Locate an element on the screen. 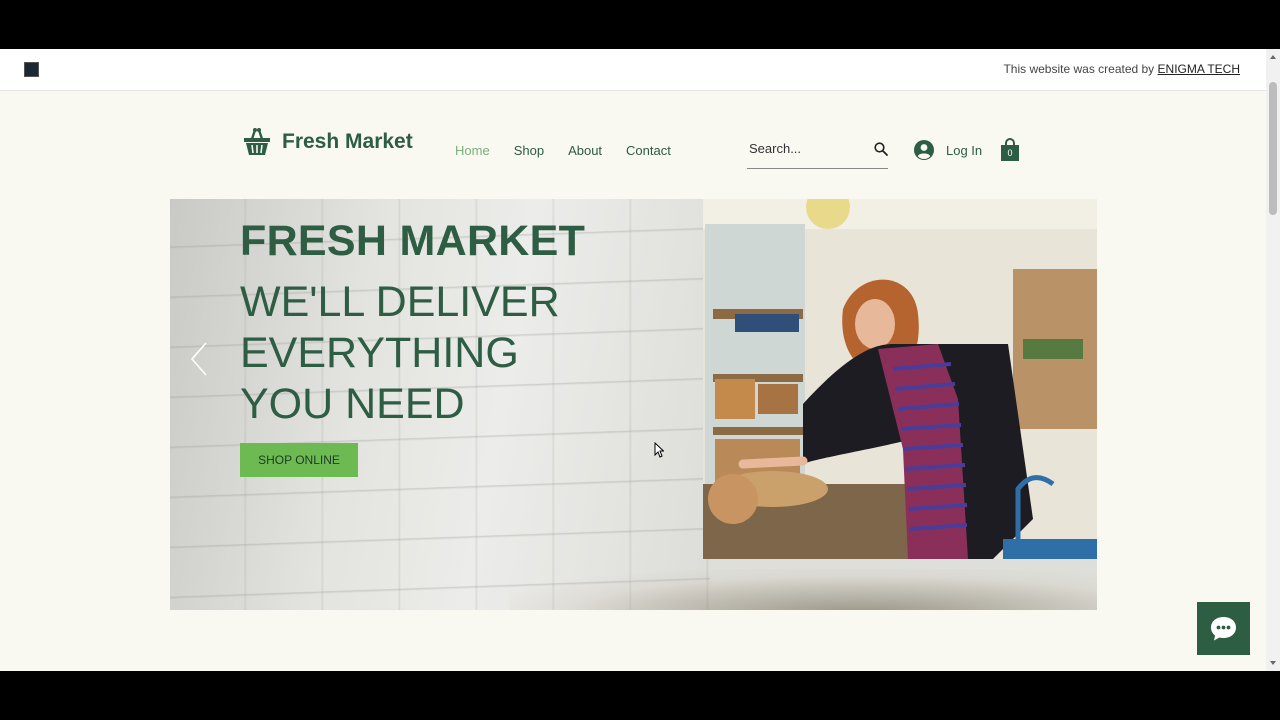  credit-link: ENIGMA TECH is located at coordinates (1199, 69).